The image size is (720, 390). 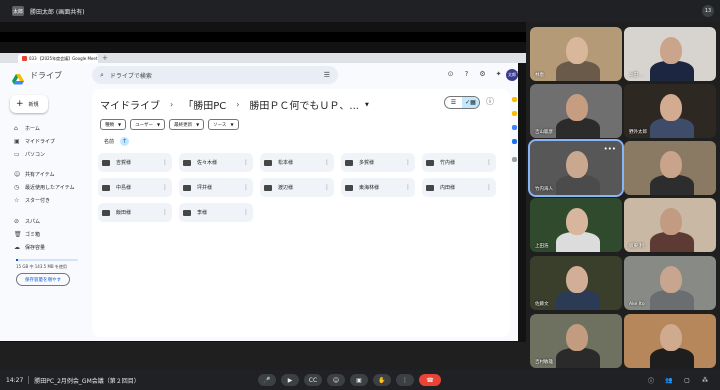 What do you see at coordinates (27, 128) in the screenshot?
I see `sidebar-item-home: ⌂ ホーム` at bounding box center [27, 128].